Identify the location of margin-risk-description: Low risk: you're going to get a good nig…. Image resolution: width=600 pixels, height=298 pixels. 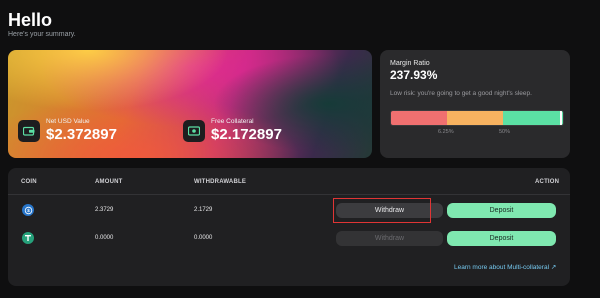
(461, 93).